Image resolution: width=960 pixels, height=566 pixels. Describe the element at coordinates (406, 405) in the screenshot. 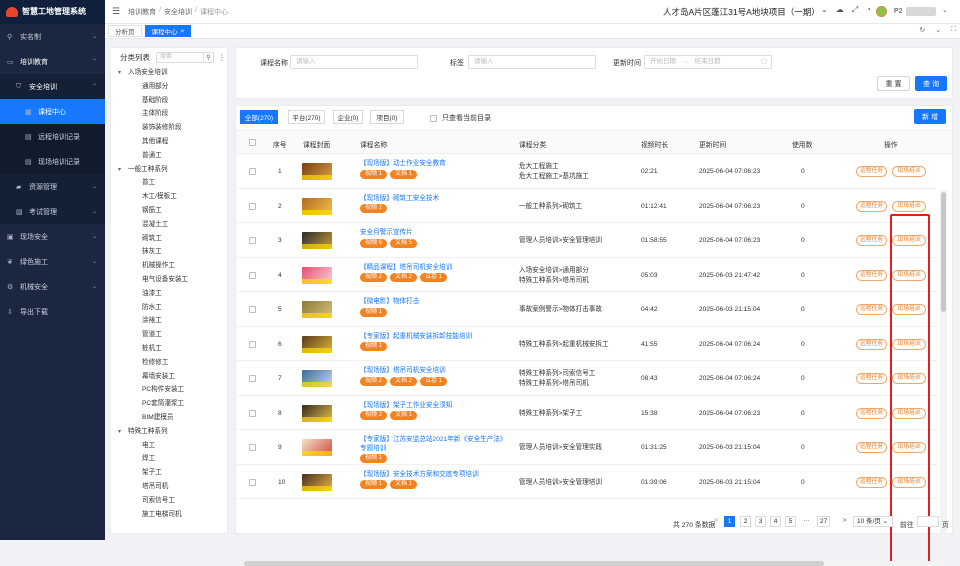

I see `course-name-link: 【现场版】架子工作业安全须知` at that location.